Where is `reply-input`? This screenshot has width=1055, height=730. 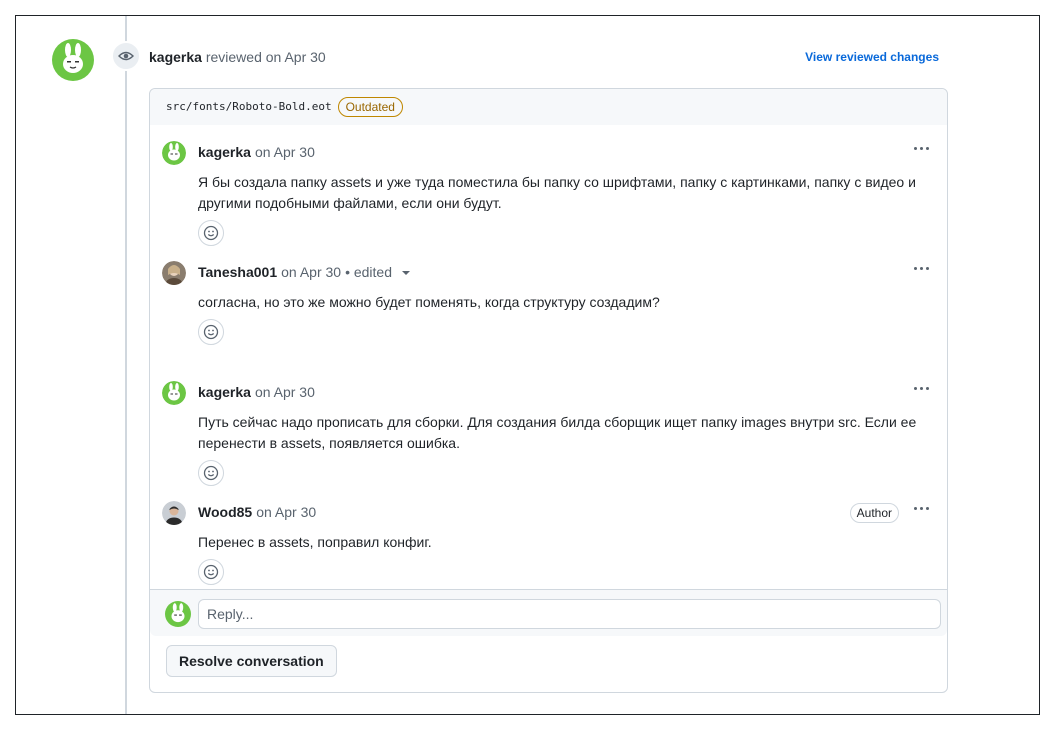
reply-input is located at coordinates (569, 614).